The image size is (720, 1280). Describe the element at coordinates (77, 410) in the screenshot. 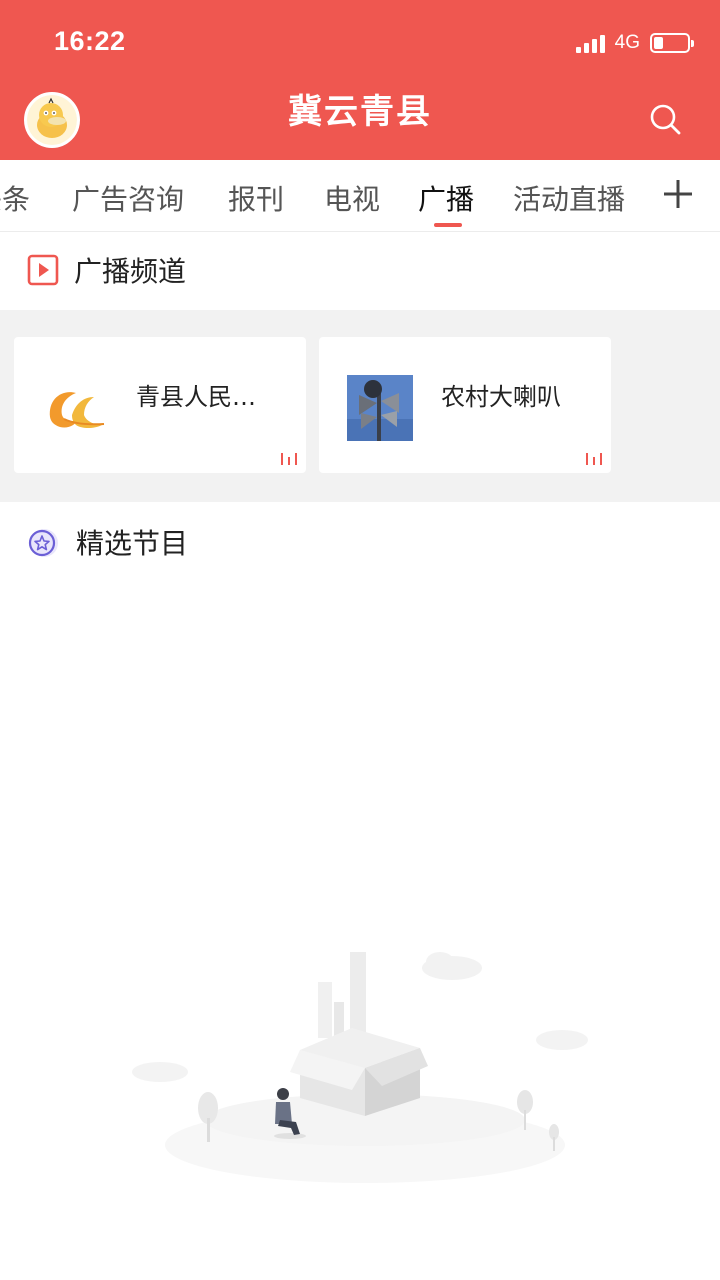

I see `qingxian-logo-icon` at that location.